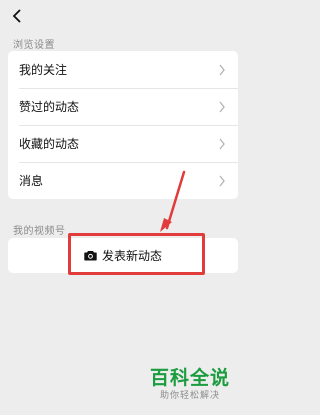 The image size is (320, 415). What do you see at coordinates (173, 201) in the screenshot?
I see `pointer-arrow` at bounding box center [173, 201].